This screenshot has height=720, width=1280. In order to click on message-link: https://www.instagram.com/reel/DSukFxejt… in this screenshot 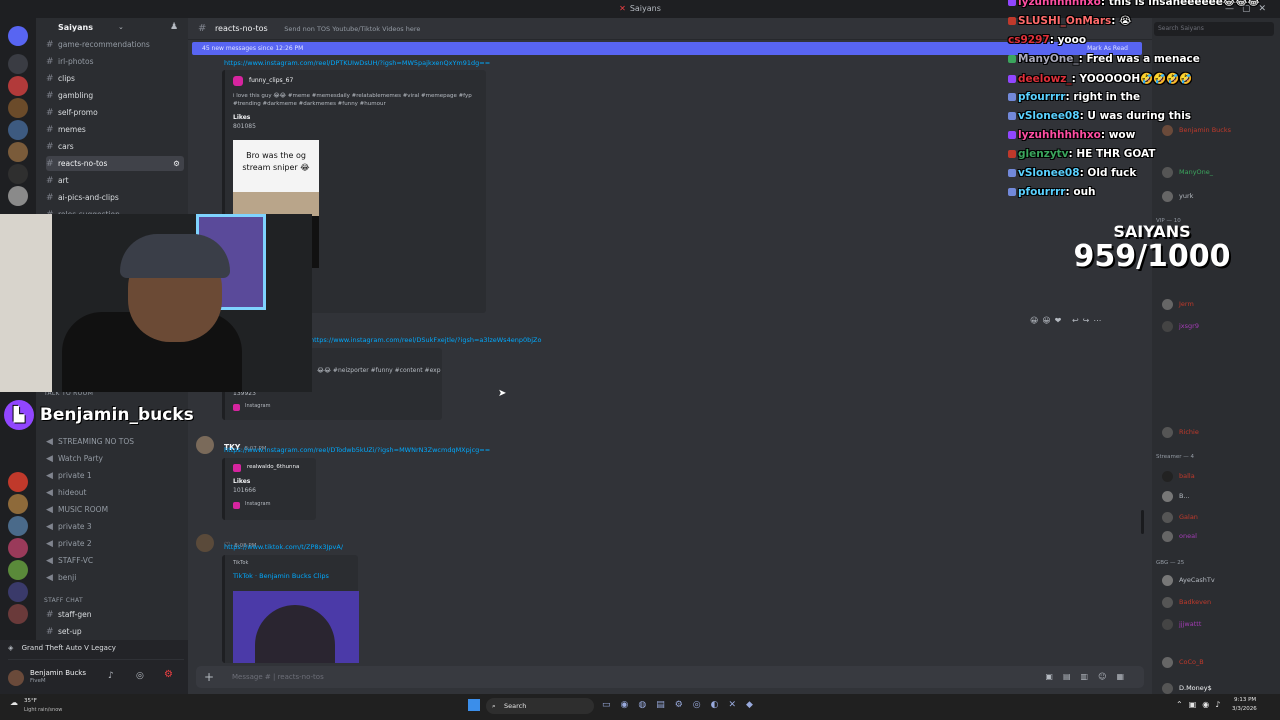, I will do `click(425, 340)`.